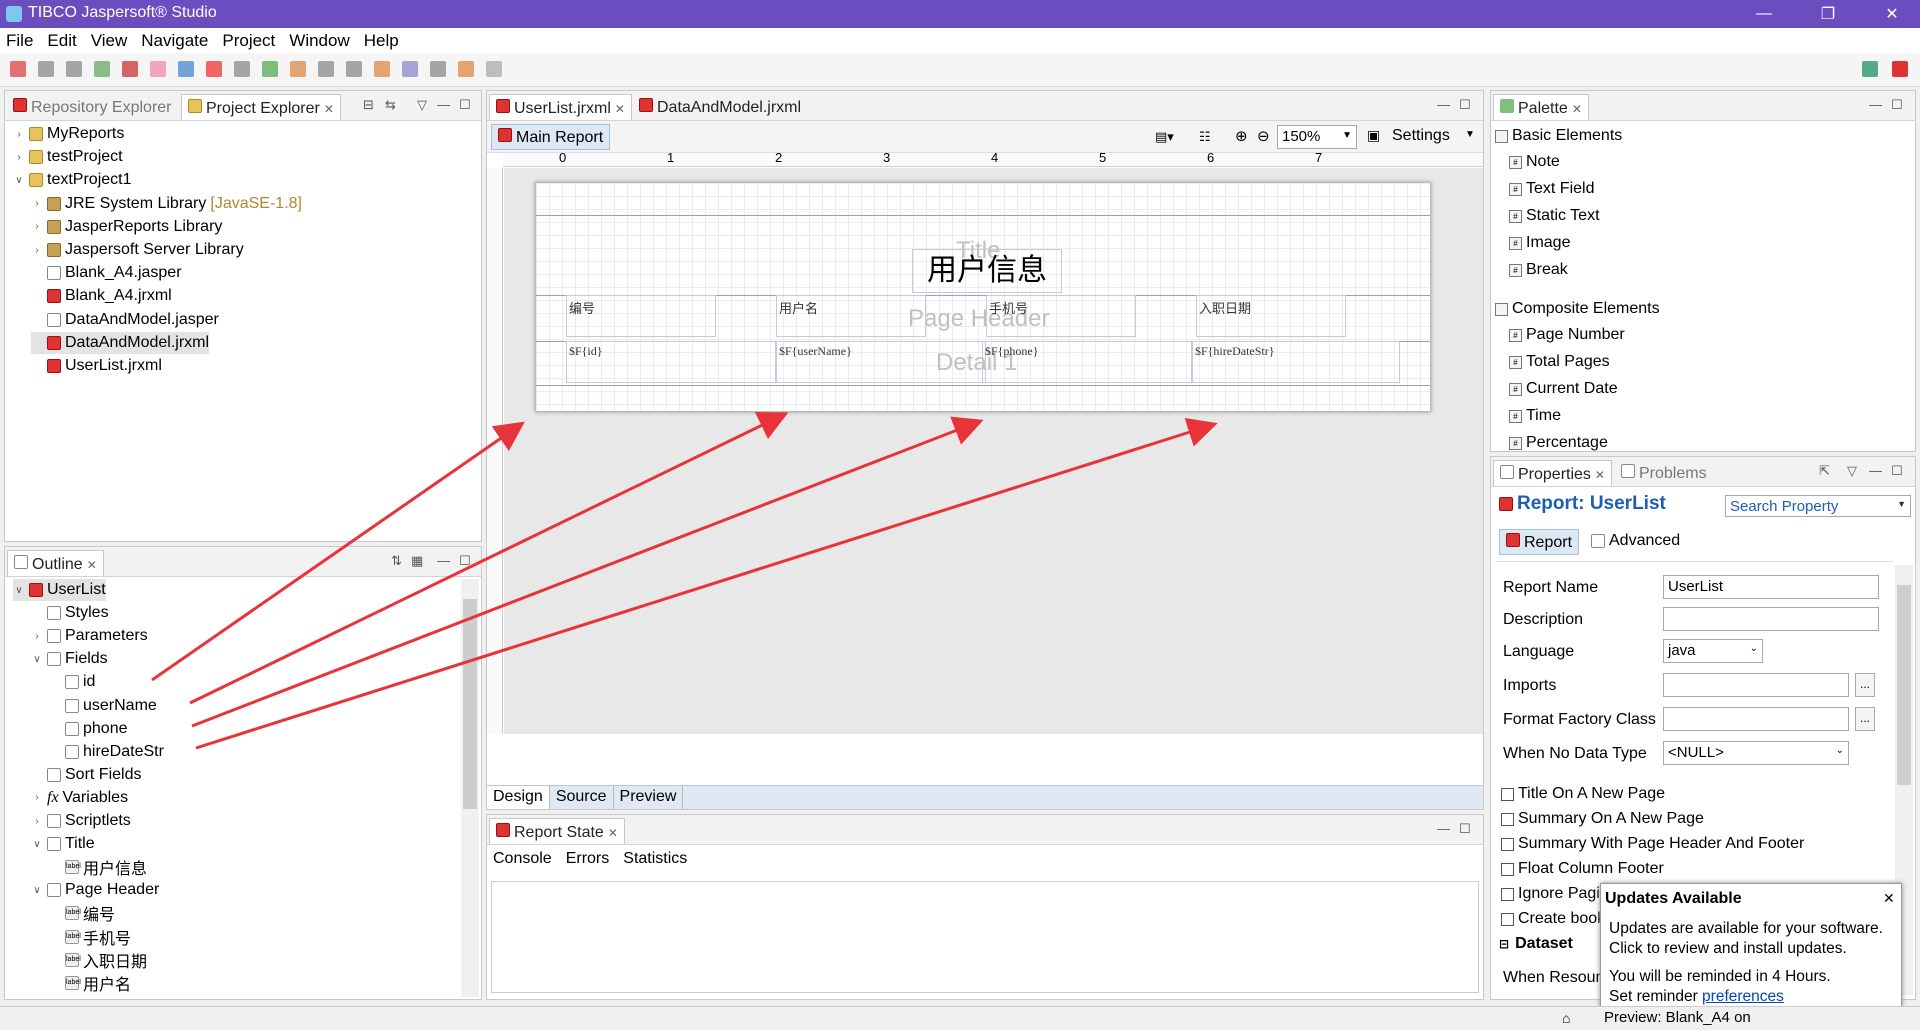 This screenshot has width=1920, height=1030. I want to click on tree-item: › Jaspersoft Server Library, so click(137, 250).